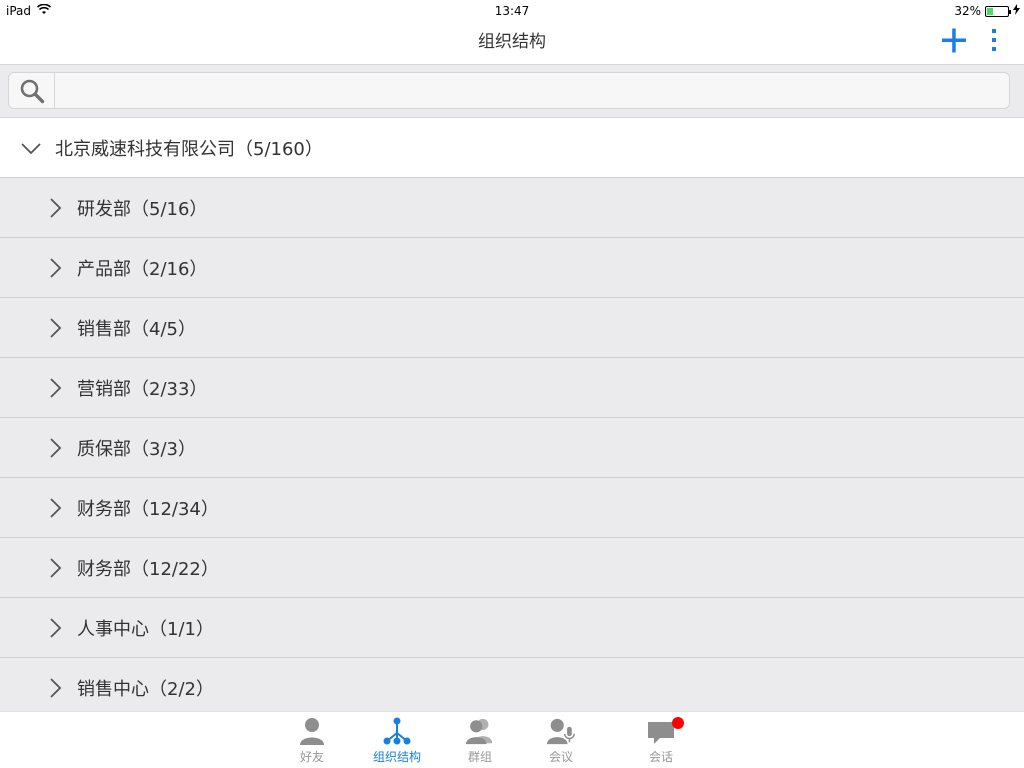 The height and width of the screenshot is (768, 1024). Describe the element at coordinates (512, 268) in the screenshot. I see `department-row: 产品部（2/16）` at that location.